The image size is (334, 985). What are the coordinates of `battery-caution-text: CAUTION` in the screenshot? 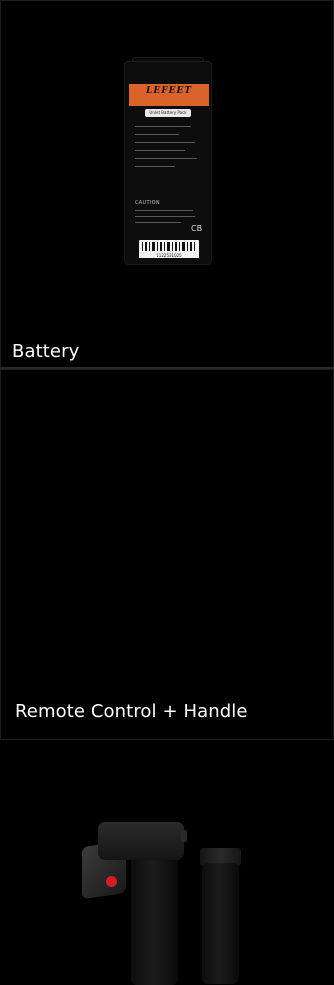 It's located at (147, 203).